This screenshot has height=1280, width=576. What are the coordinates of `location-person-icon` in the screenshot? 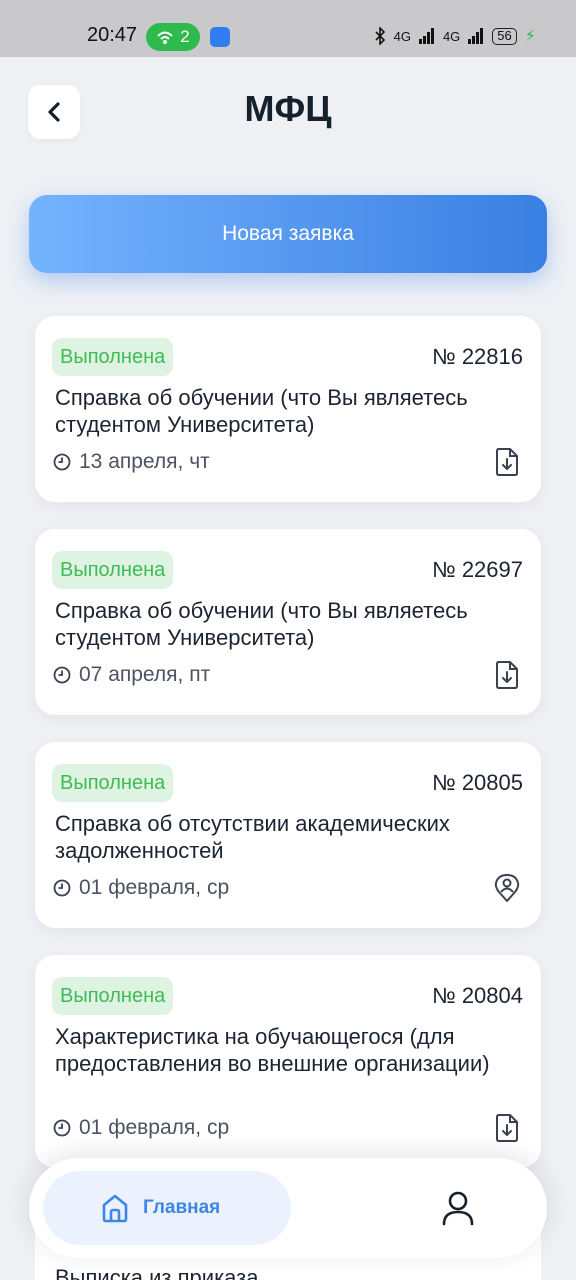 It's located at (507, 888).